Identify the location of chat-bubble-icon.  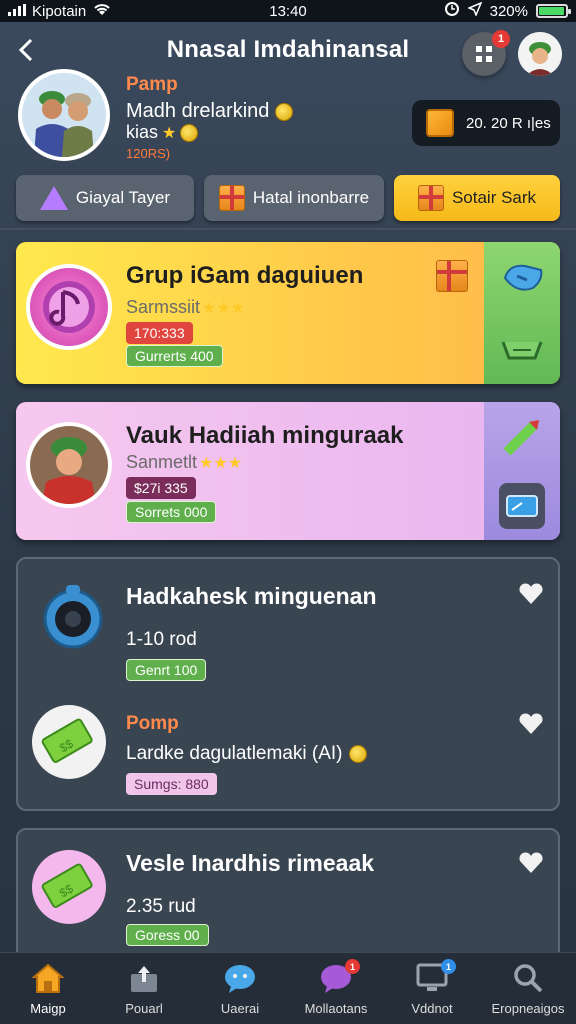
(240, 978).